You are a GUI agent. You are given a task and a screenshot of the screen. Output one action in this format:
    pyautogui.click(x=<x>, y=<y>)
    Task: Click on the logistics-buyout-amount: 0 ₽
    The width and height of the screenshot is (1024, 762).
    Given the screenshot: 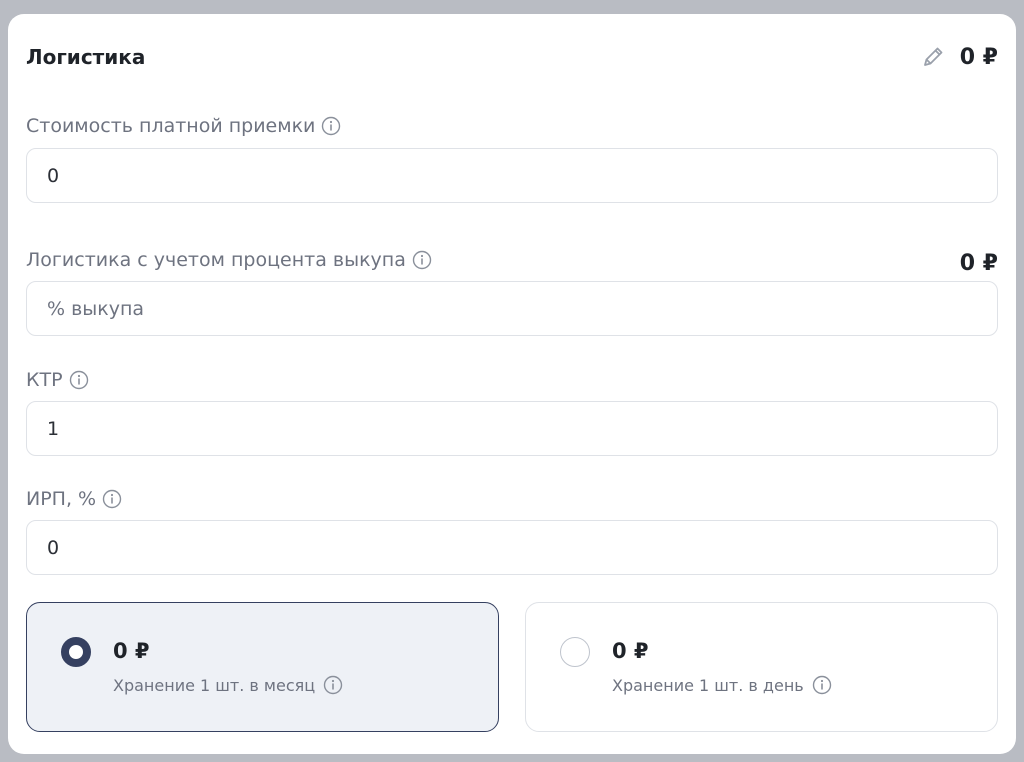 What is the action you would take?
    pyautogui.click(x=978, y=263)
    